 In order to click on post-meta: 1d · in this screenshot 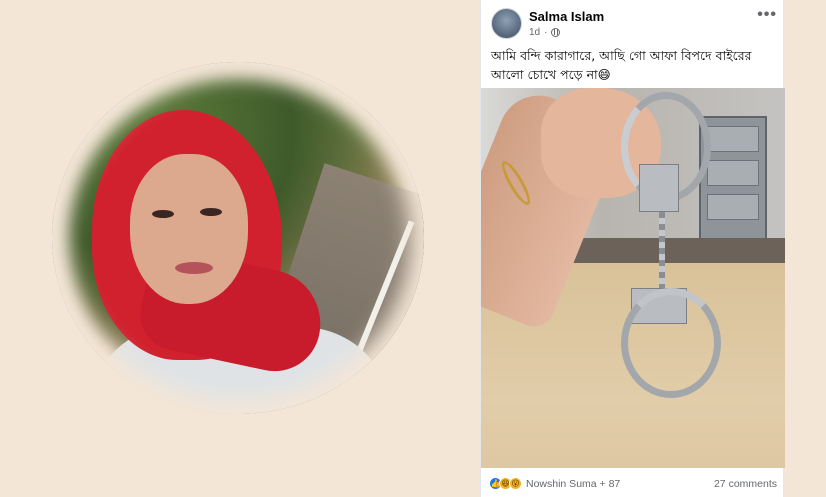, I will do `click(545, 32)`.